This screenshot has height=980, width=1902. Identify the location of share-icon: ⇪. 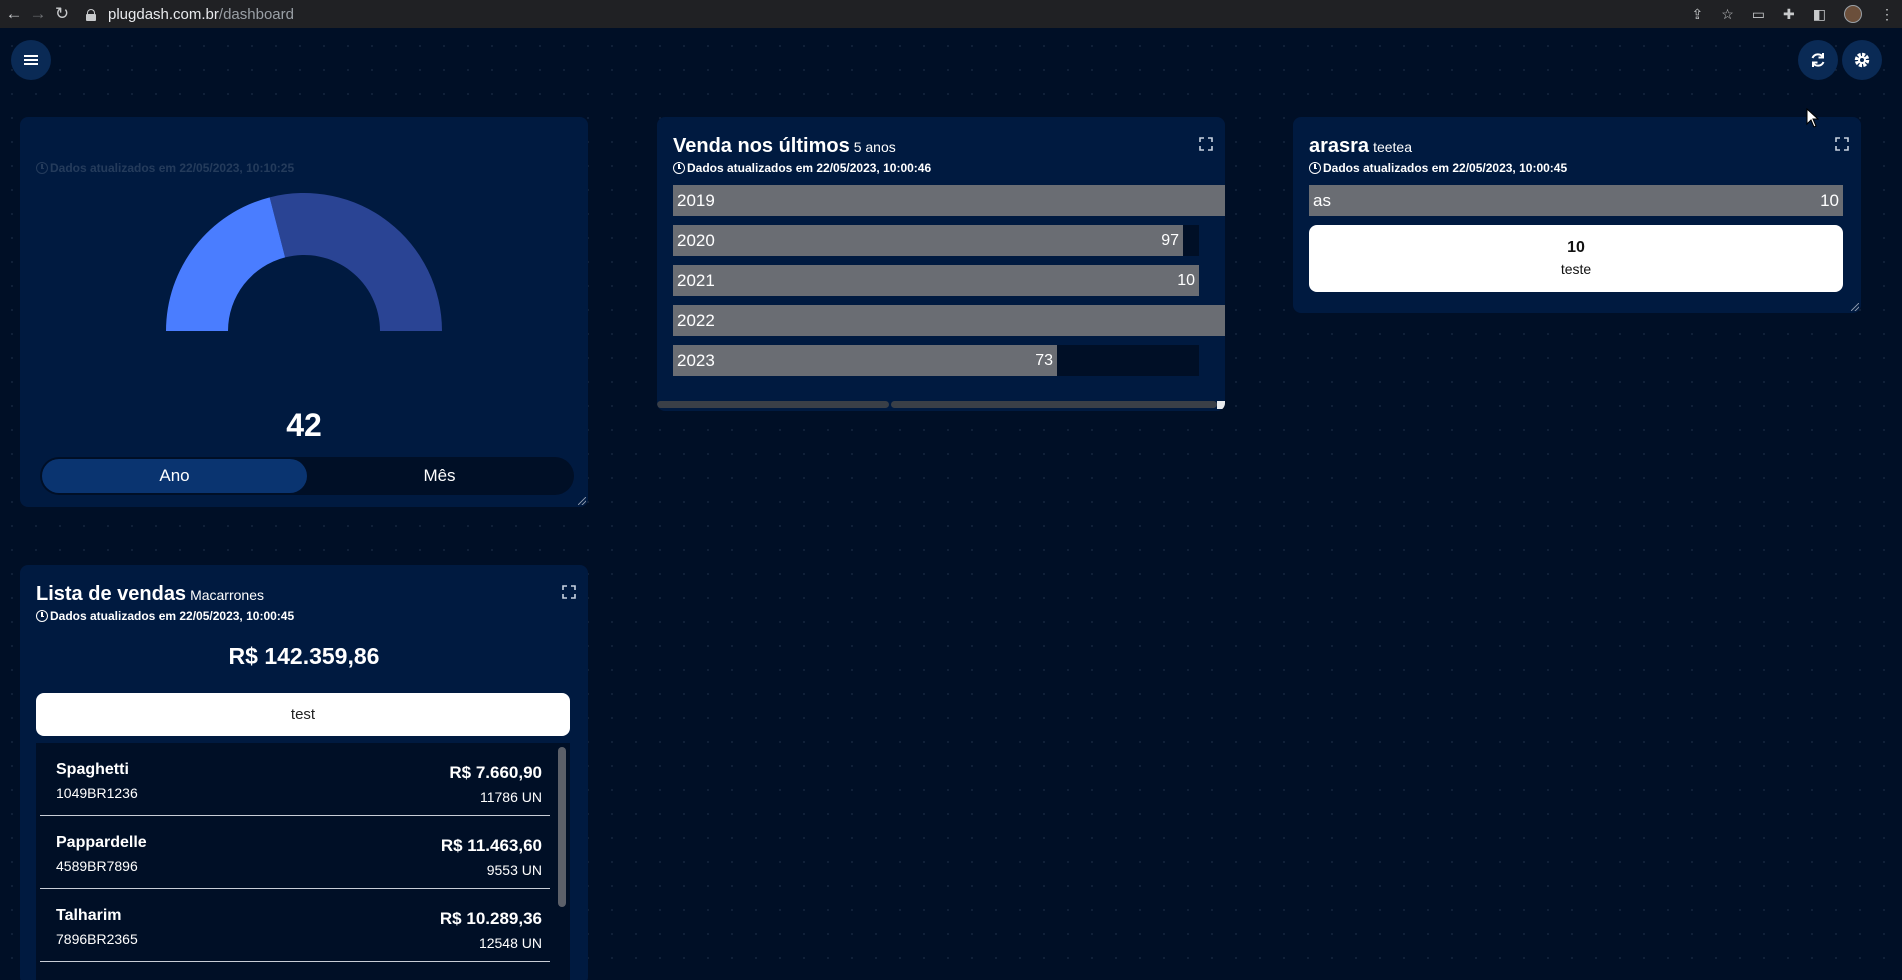
(1698, 14).